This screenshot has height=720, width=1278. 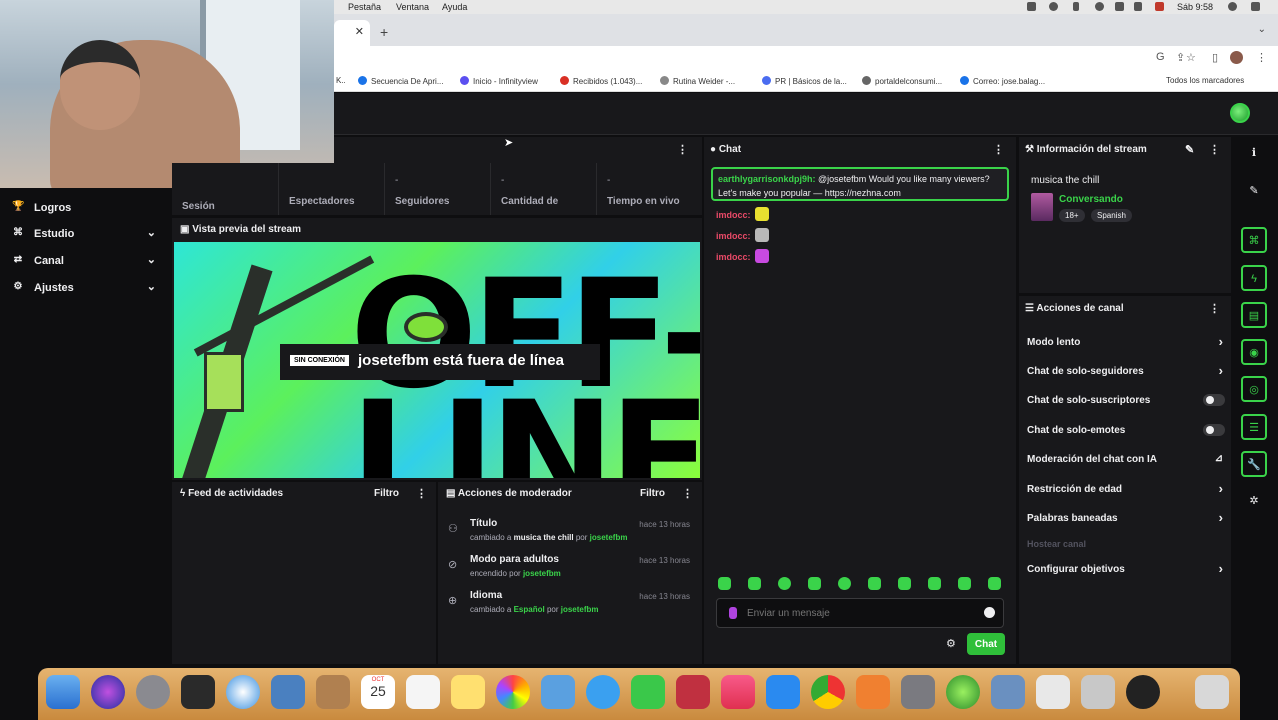 What do you see at coordinates (454, 7) in the screenshot?
I see `menu-item-ayuda: Ayuda` at bounding box center [454, 7].